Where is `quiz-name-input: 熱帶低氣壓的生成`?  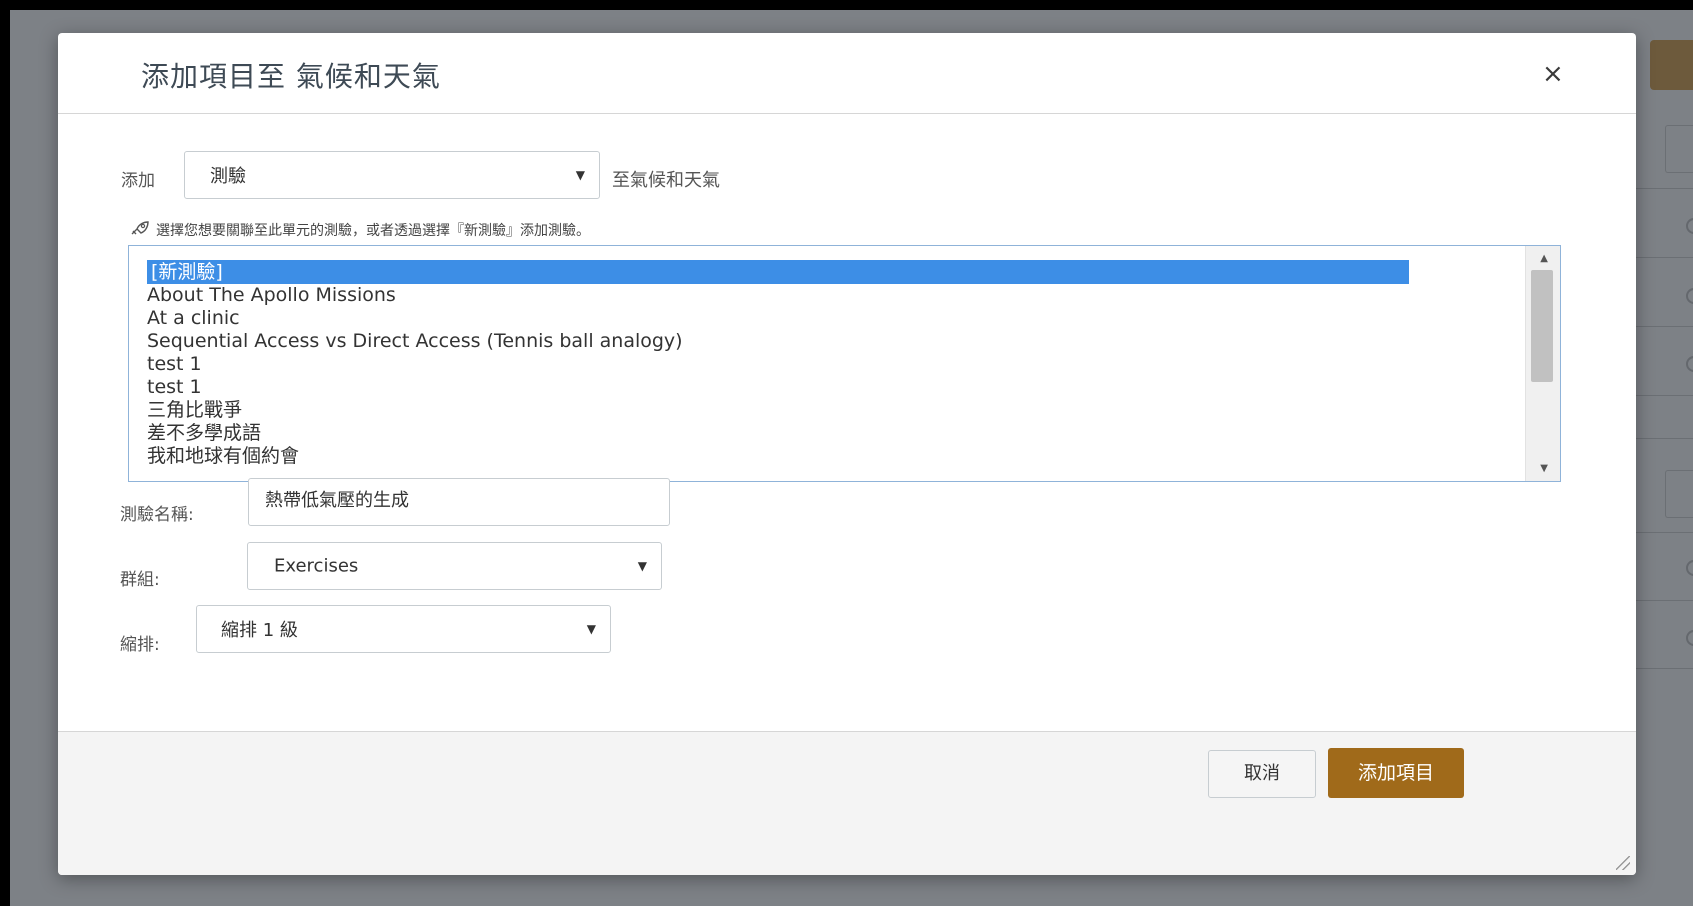
quiz-name-input: 熱帶低氣壓的生成 is located at coordinates (459, 502).